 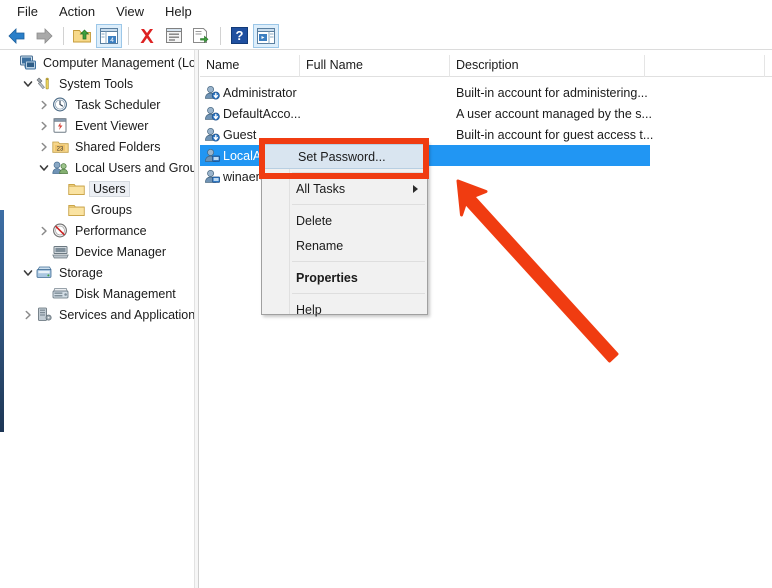 What do you see at coordinates (112, 125) in the screenshot?
I see `tree-node-label: Event Viewer` at bounding box center [112, 125].